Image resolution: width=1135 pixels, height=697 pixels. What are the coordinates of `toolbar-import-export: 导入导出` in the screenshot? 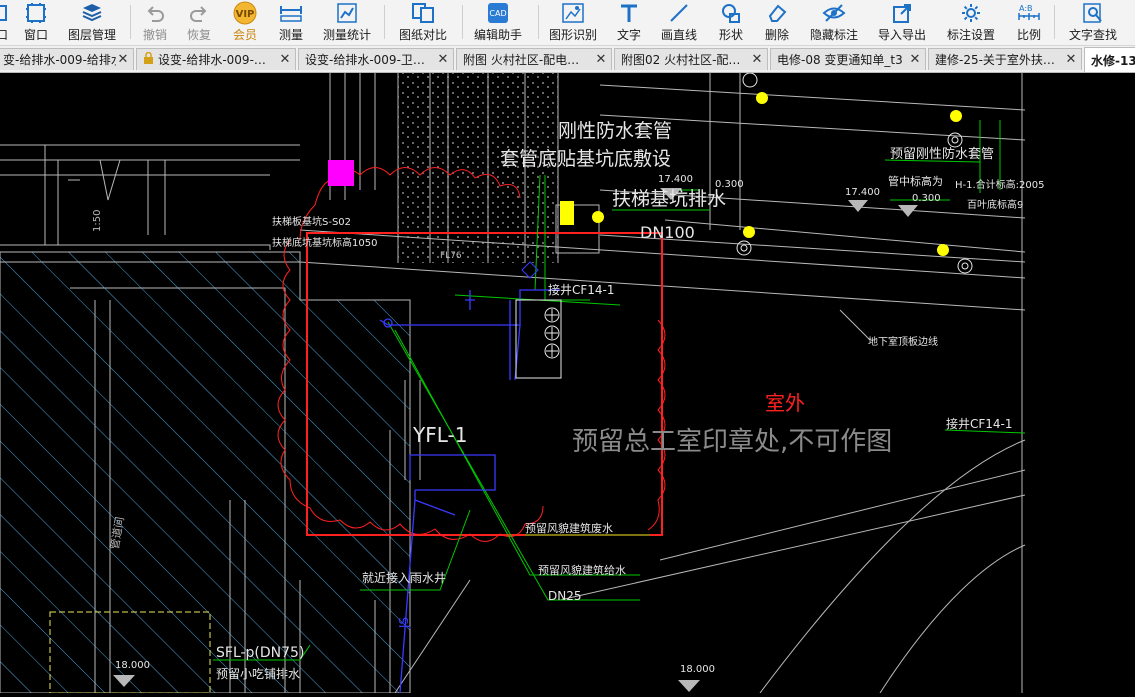 It's located at (902, 22).